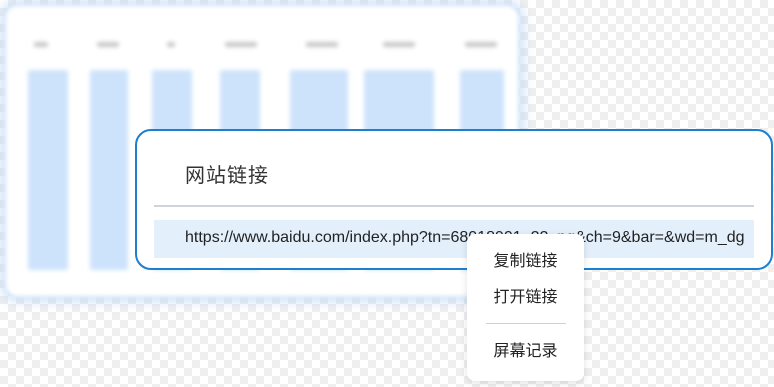  Describe the element at coordinates (525, 351) in the screenshot. I see `menu-item-screen-record: 屏幕记录` at that location.